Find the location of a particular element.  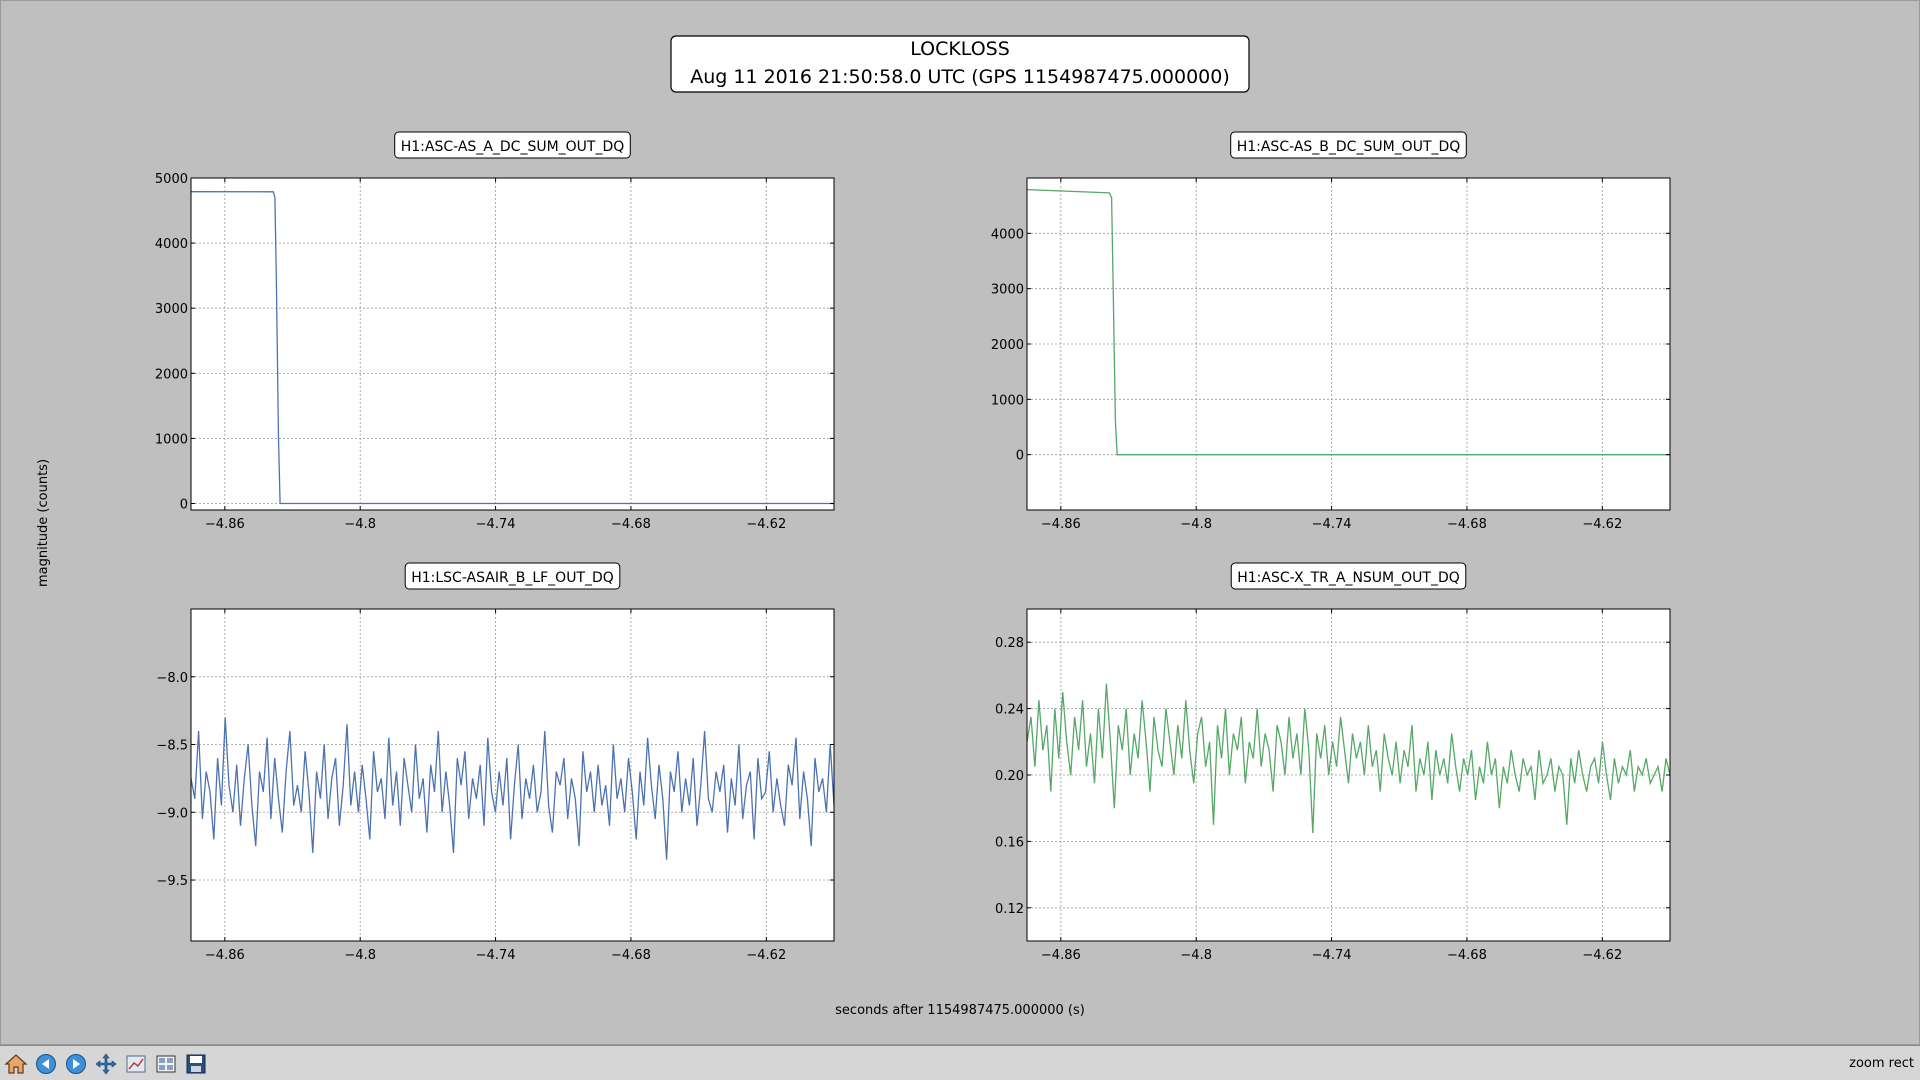

y-tick-label: 0.20 is located at coordinates (1009, 776).